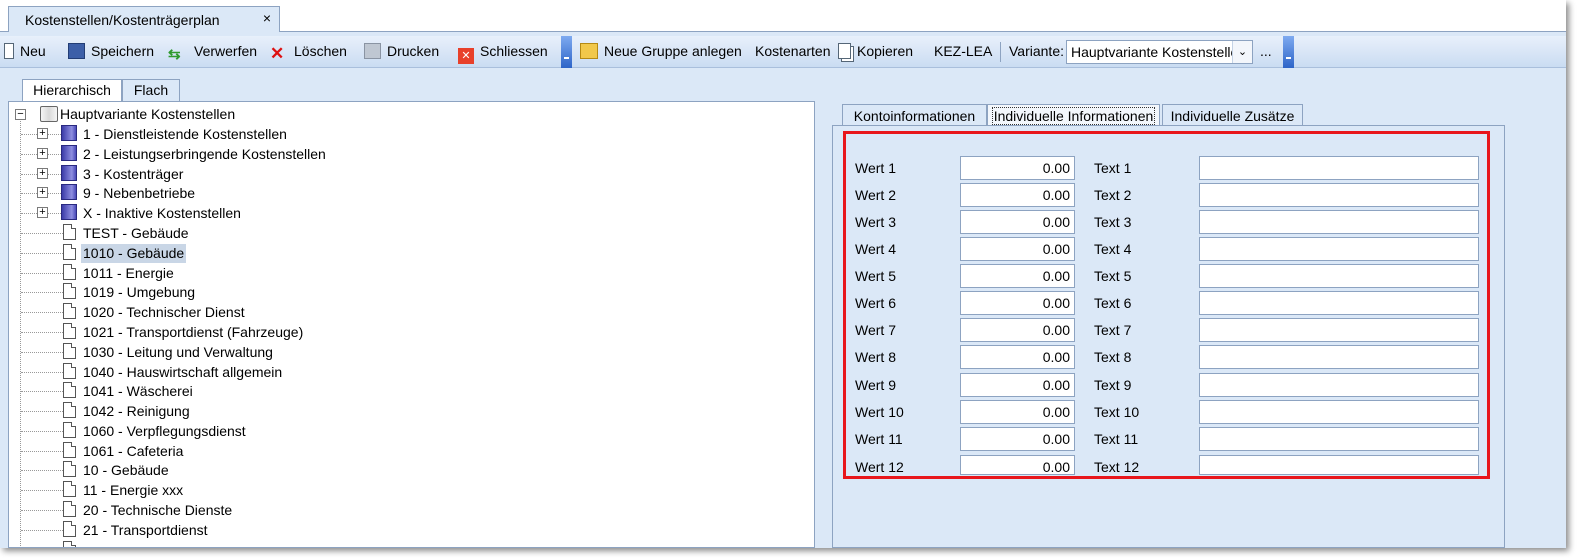 This screenshot has width=1581, height=558. What do you see at coordinates (128, 274) in the screenshot?
I see `tree-item: 1011 - Energie` at bounding box center [128, 274].